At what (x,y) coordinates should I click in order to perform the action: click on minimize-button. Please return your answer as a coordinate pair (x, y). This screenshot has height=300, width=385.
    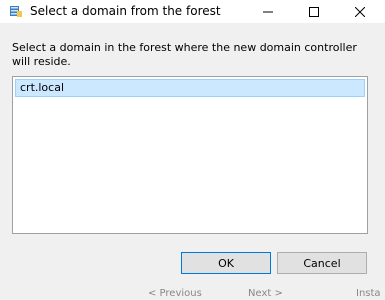
    Looking at the image, I should click on (267, 11).